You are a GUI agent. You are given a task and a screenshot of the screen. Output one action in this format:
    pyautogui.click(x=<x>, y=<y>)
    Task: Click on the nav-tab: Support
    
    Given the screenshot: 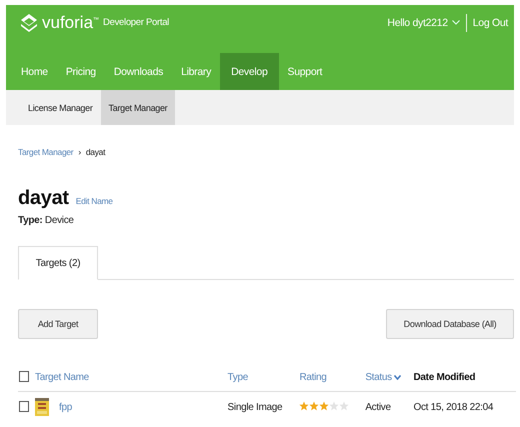 What is the action you would take?
    pyautogui.click(x=305, y=71)
    